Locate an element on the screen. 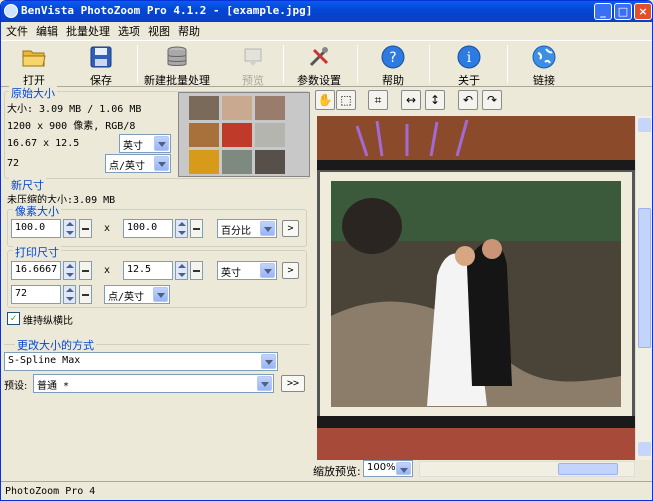 This screenshot has width=653, height=501. link-button: 链接 is located at coordinates (544, 65).